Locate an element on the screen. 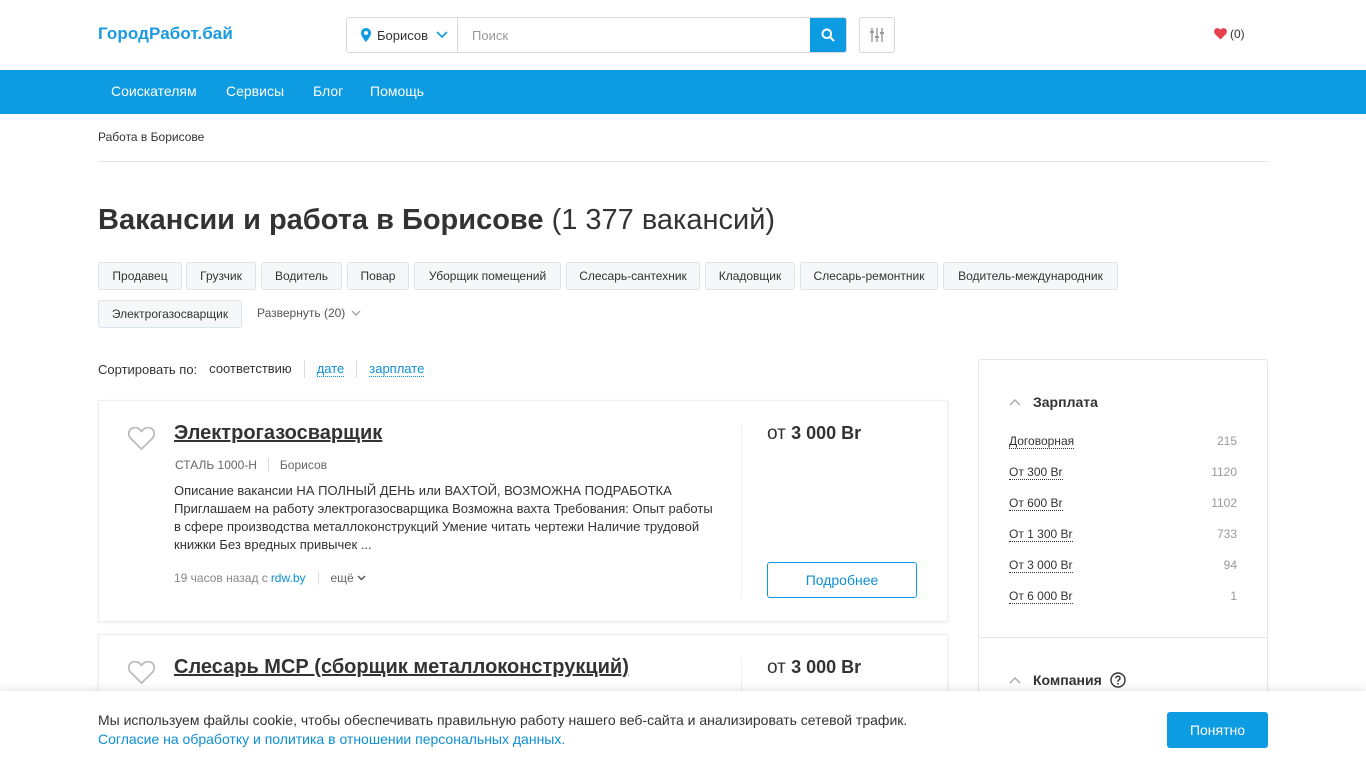  search-button is located at coordinates (828, 35).